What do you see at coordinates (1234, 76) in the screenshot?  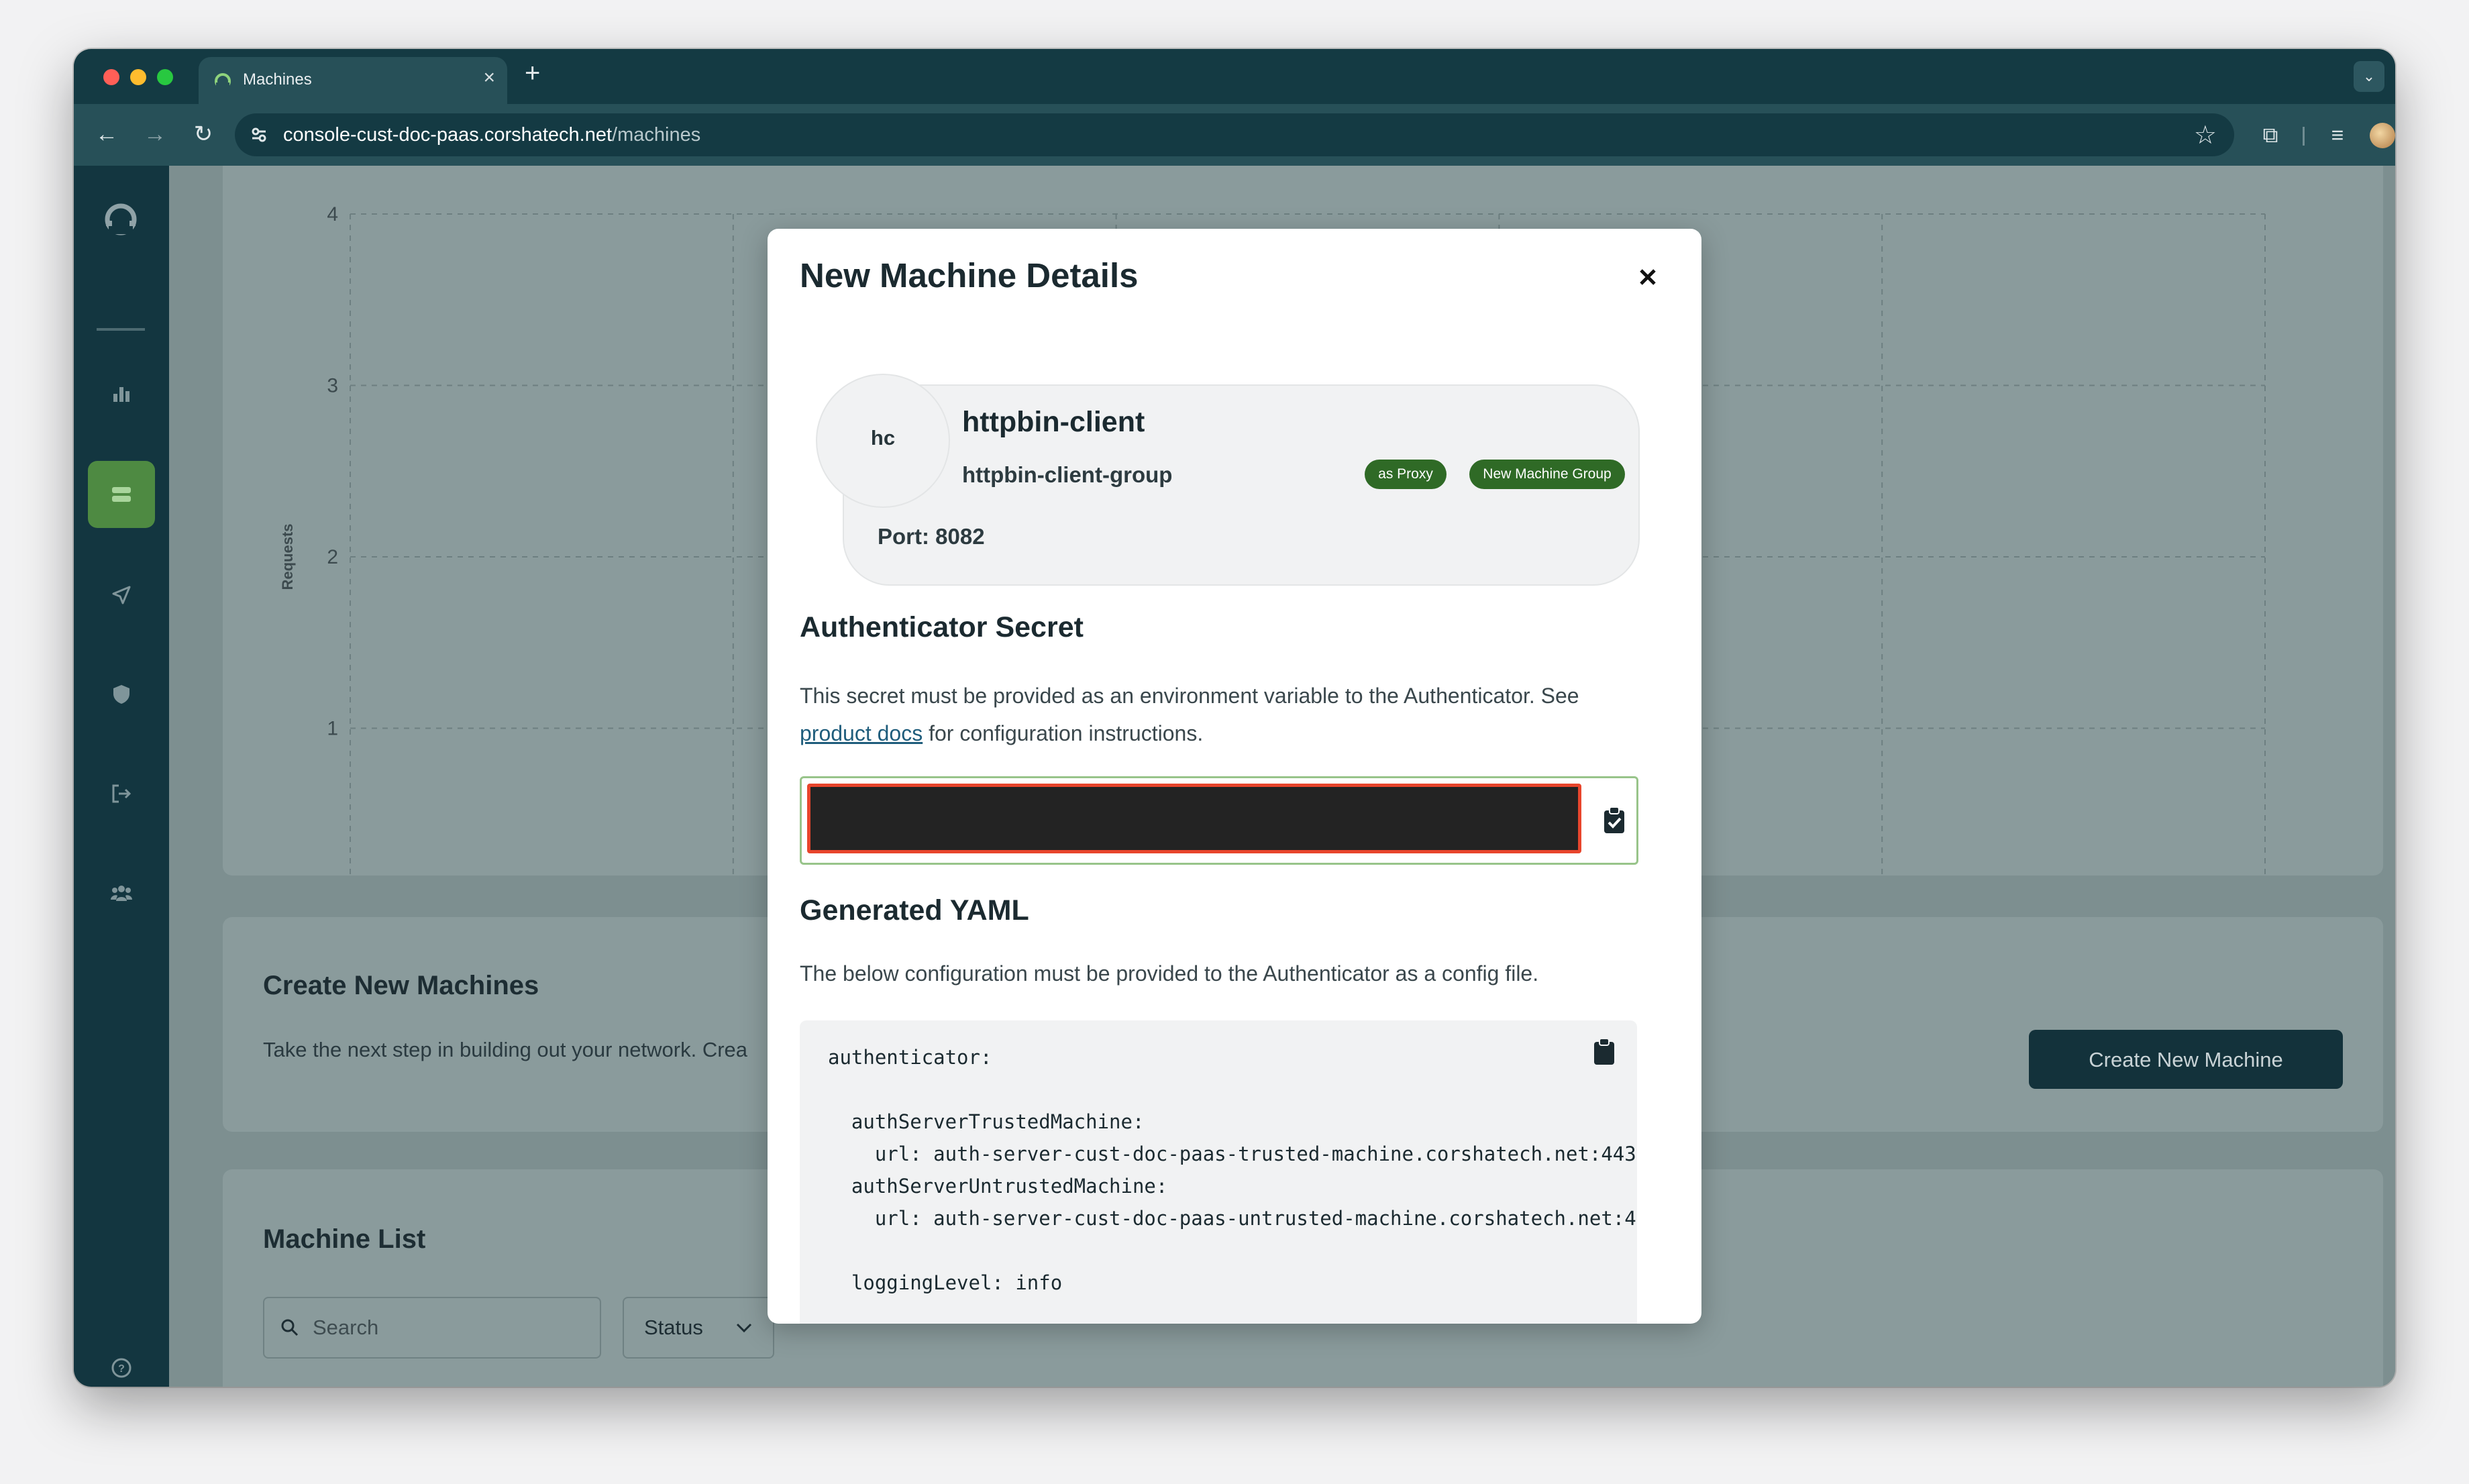 I see `tab-strip: Machines × + ⌄` at bounding box center [1234, 76].